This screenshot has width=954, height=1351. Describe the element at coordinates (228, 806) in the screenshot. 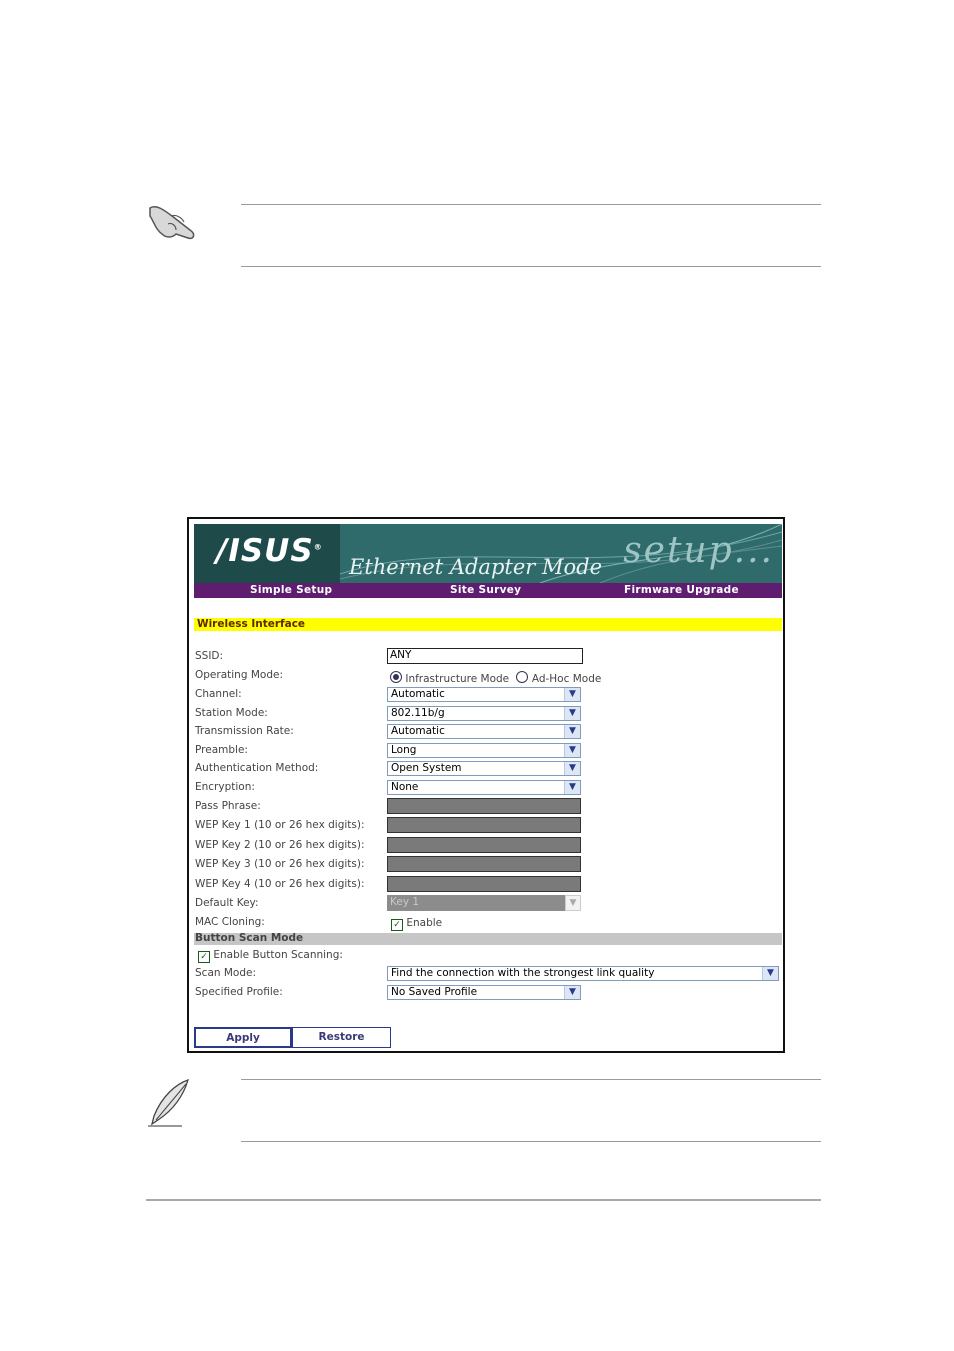

I see `pass-phrase-label: Pass Phrase:` at that location.